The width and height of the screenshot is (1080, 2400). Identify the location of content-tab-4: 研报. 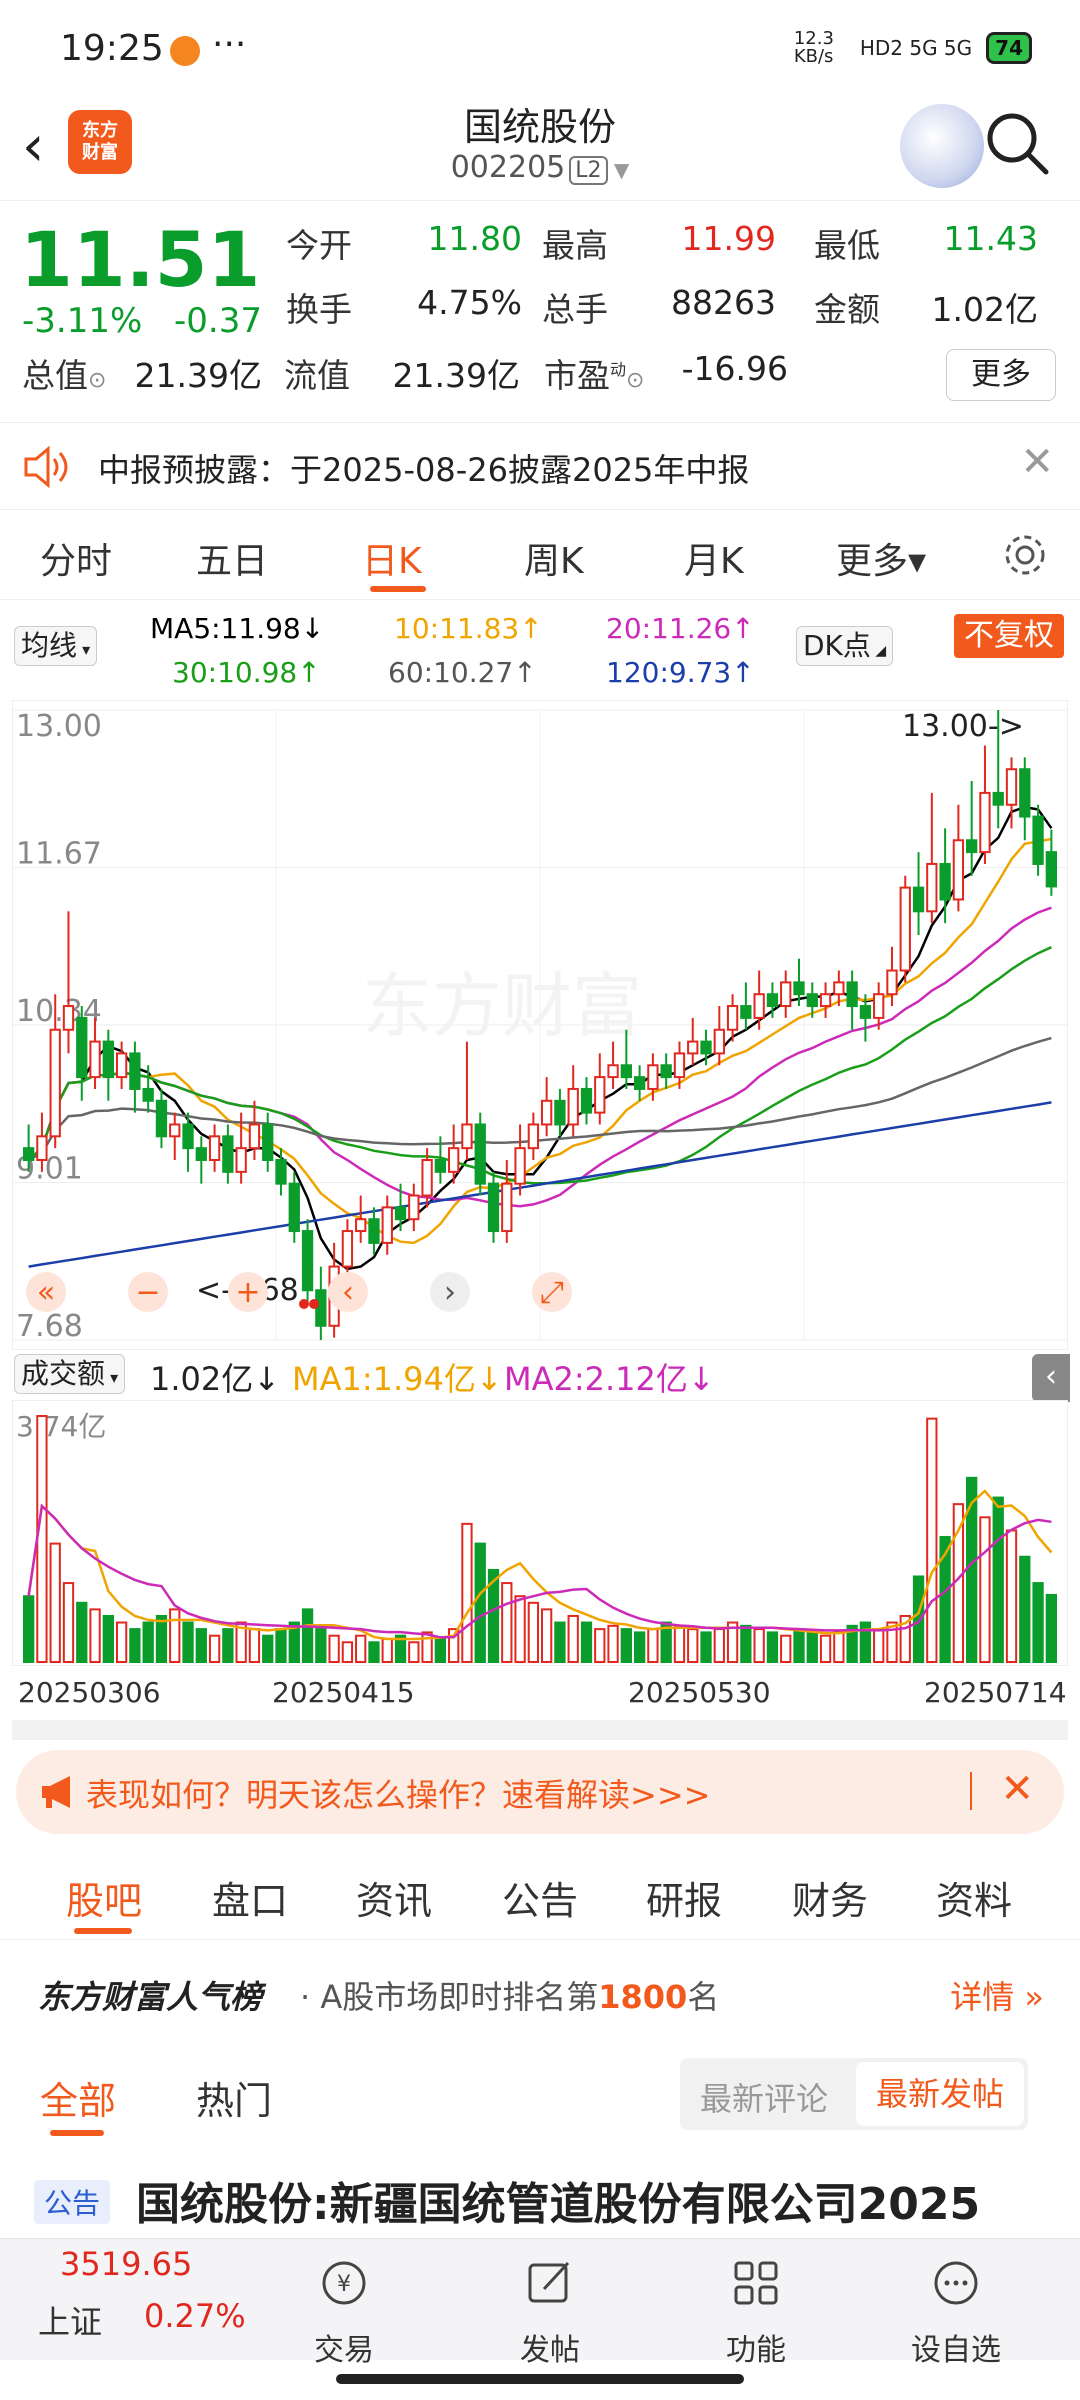
(684, 1897).